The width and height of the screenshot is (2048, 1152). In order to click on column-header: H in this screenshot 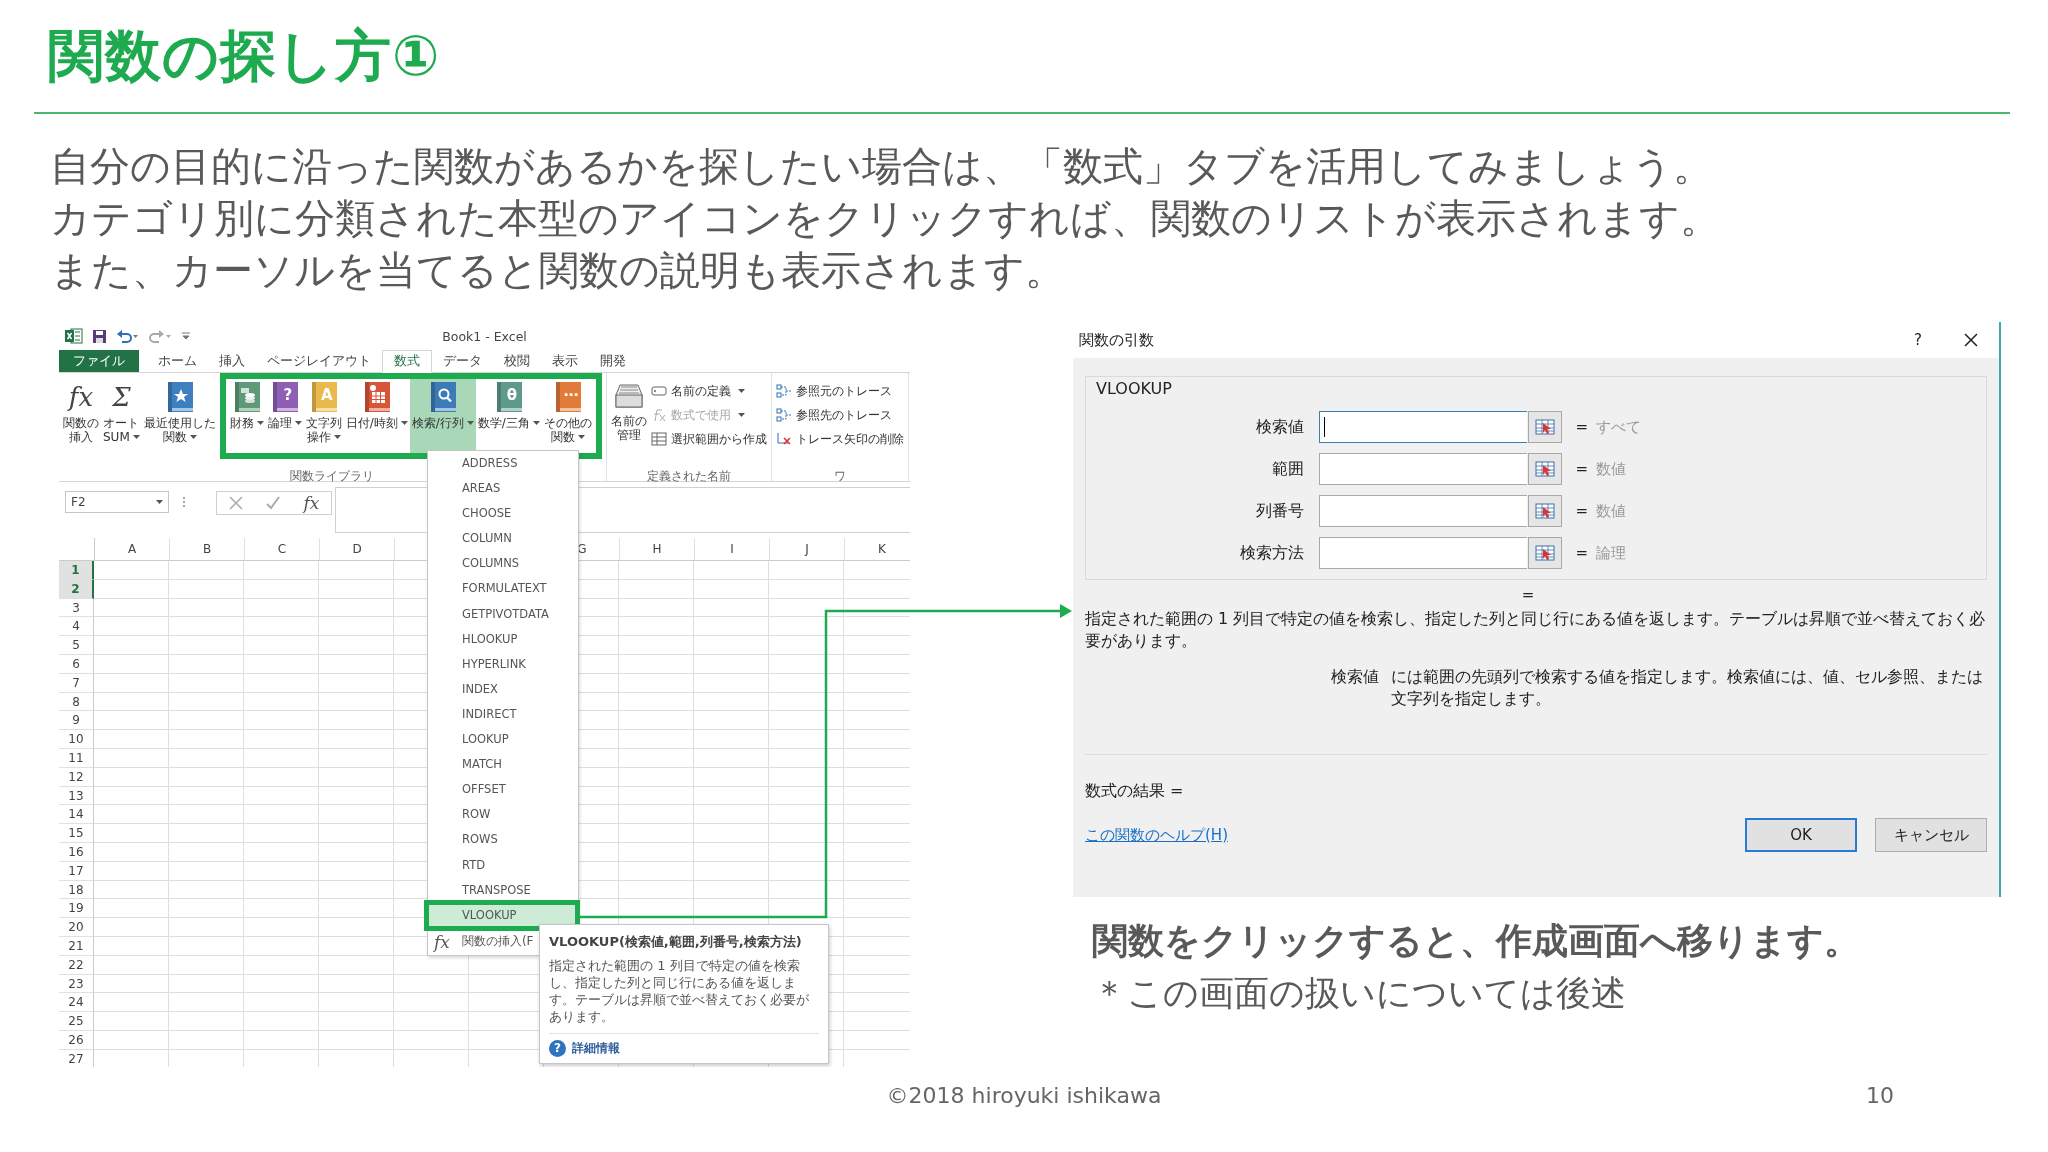, I will do `click(657, 549)`.